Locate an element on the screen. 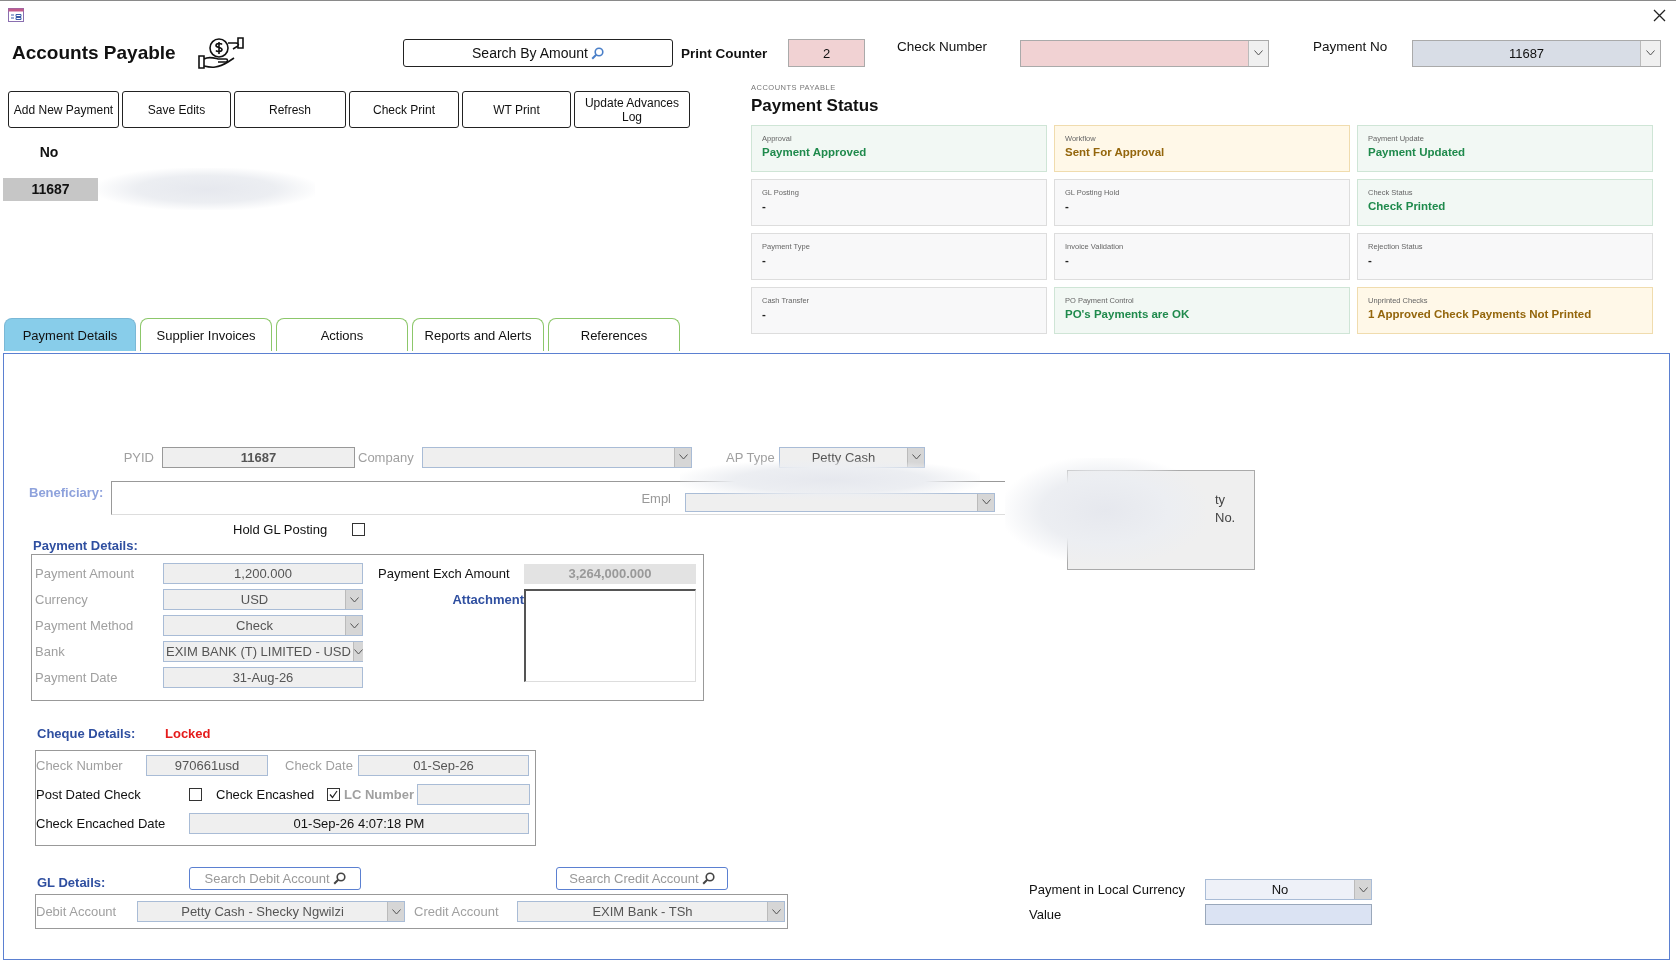  form-icon is located at coordinates (16, 15).